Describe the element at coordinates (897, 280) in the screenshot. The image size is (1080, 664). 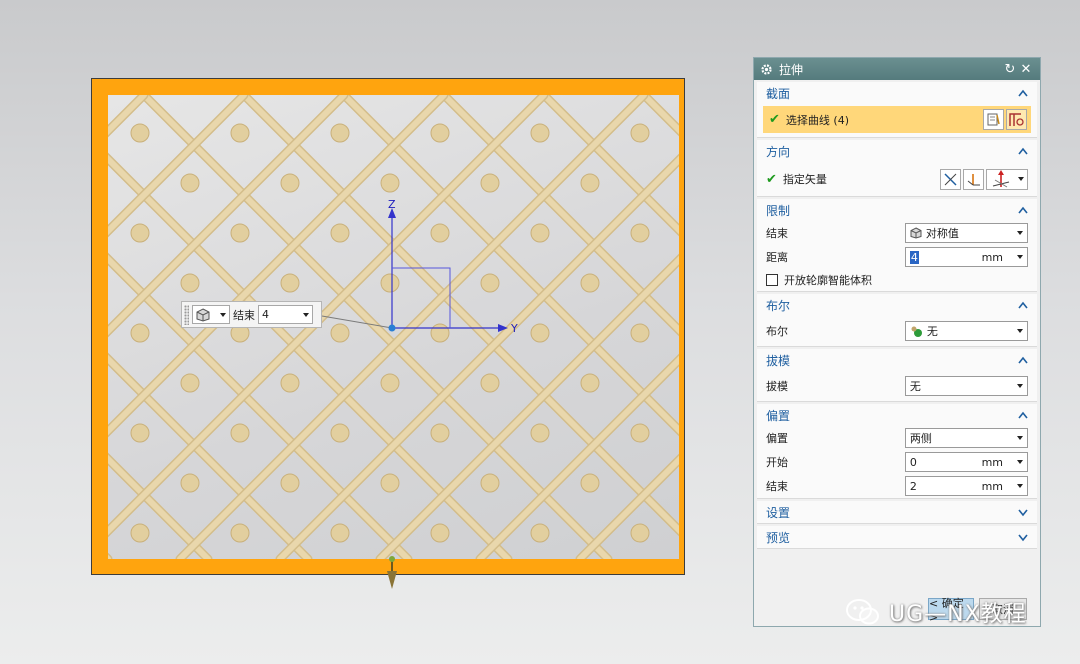
I see `open-profile-row: 开放轮廓智能体积` at that location.